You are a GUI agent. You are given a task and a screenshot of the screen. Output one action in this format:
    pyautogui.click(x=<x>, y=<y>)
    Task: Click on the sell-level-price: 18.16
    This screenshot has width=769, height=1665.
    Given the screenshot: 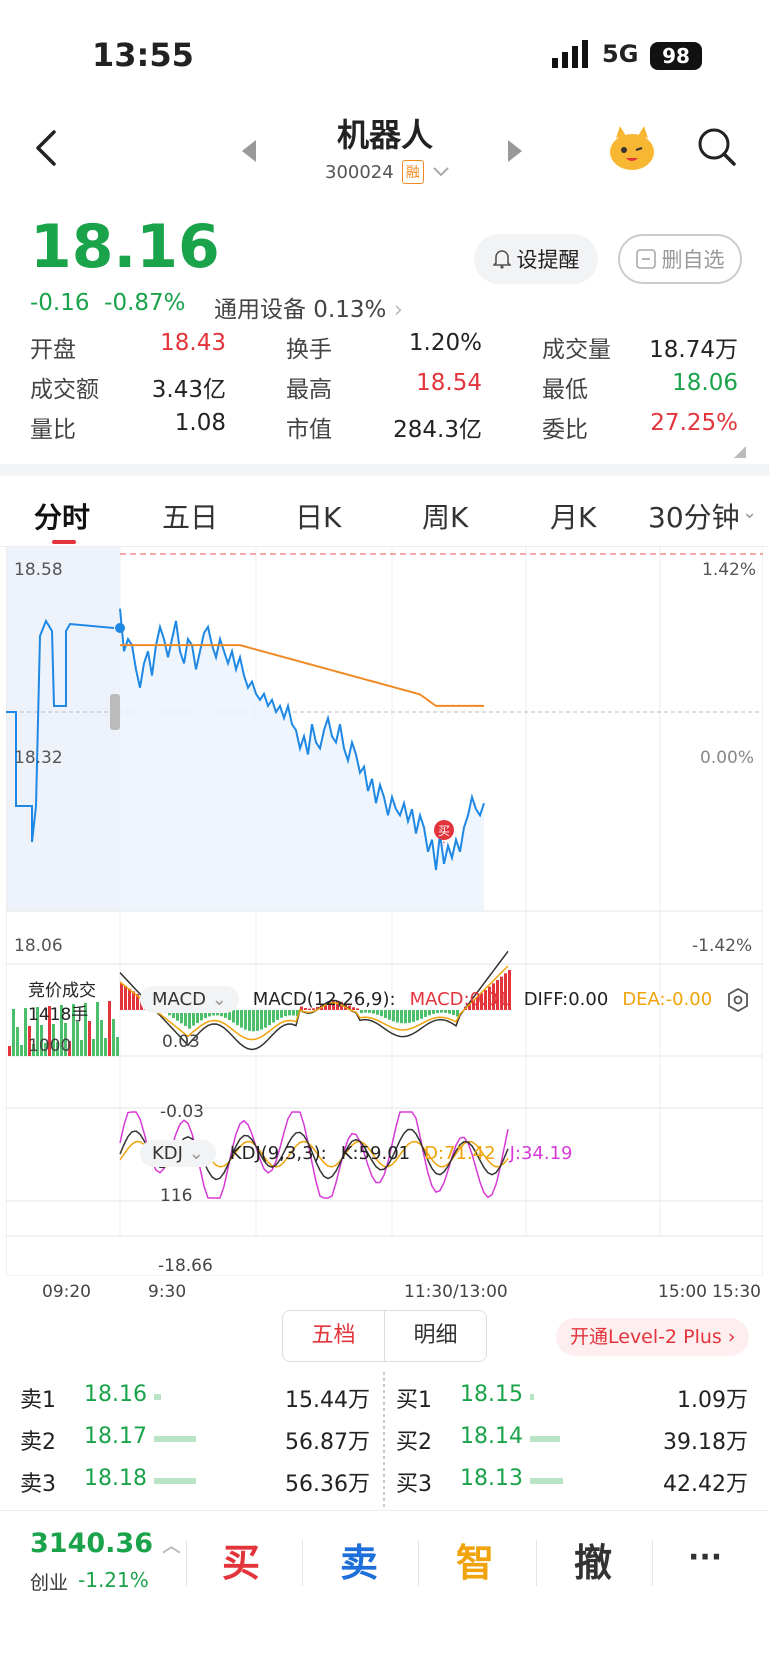 What is the action you would take?
    pyautogui.click(x=115, y=1394)
    